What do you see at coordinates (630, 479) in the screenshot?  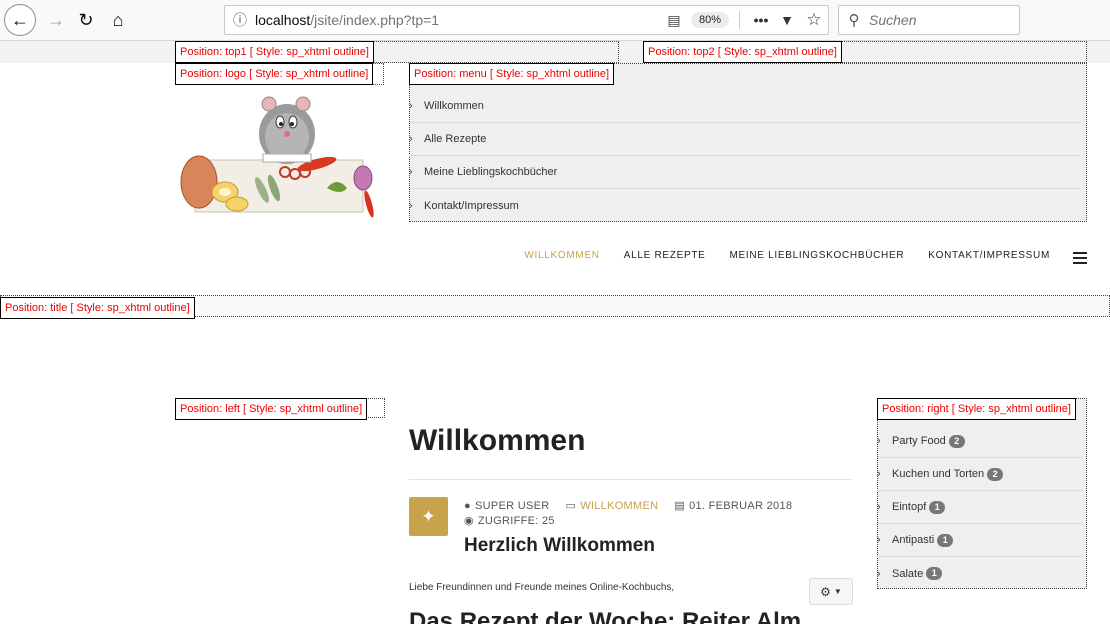 I see `article-divider` at bounding box center [630, 479].